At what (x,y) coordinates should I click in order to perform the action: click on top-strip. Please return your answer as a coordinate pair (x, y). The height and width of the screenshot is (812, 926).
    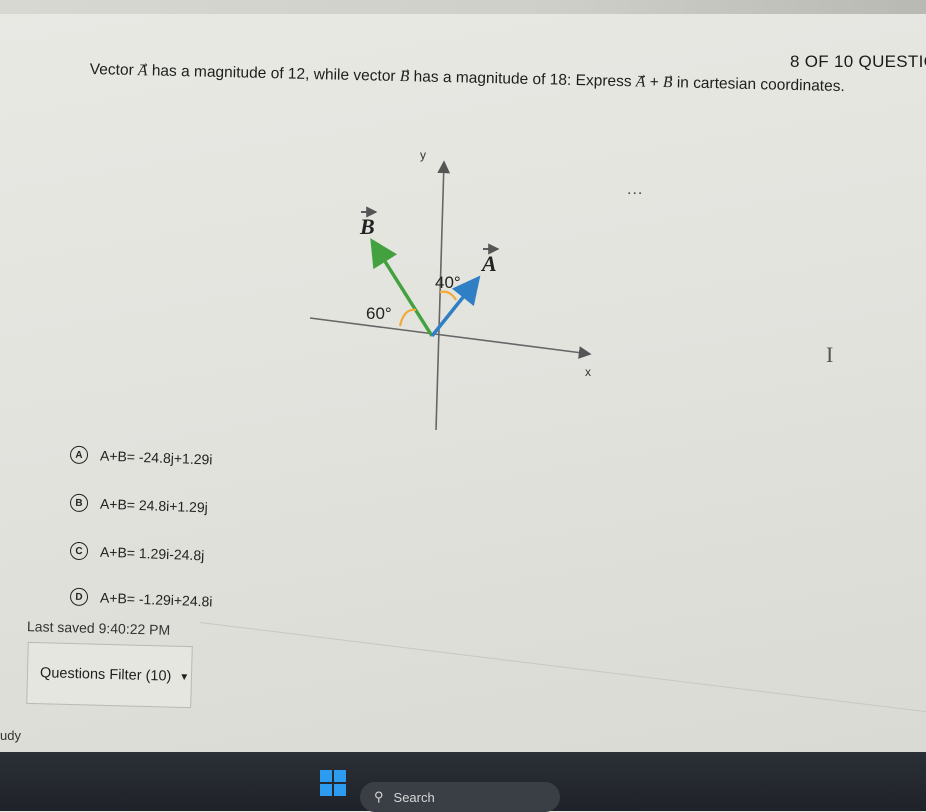
    Looking at the image, I should click on (463, 7).